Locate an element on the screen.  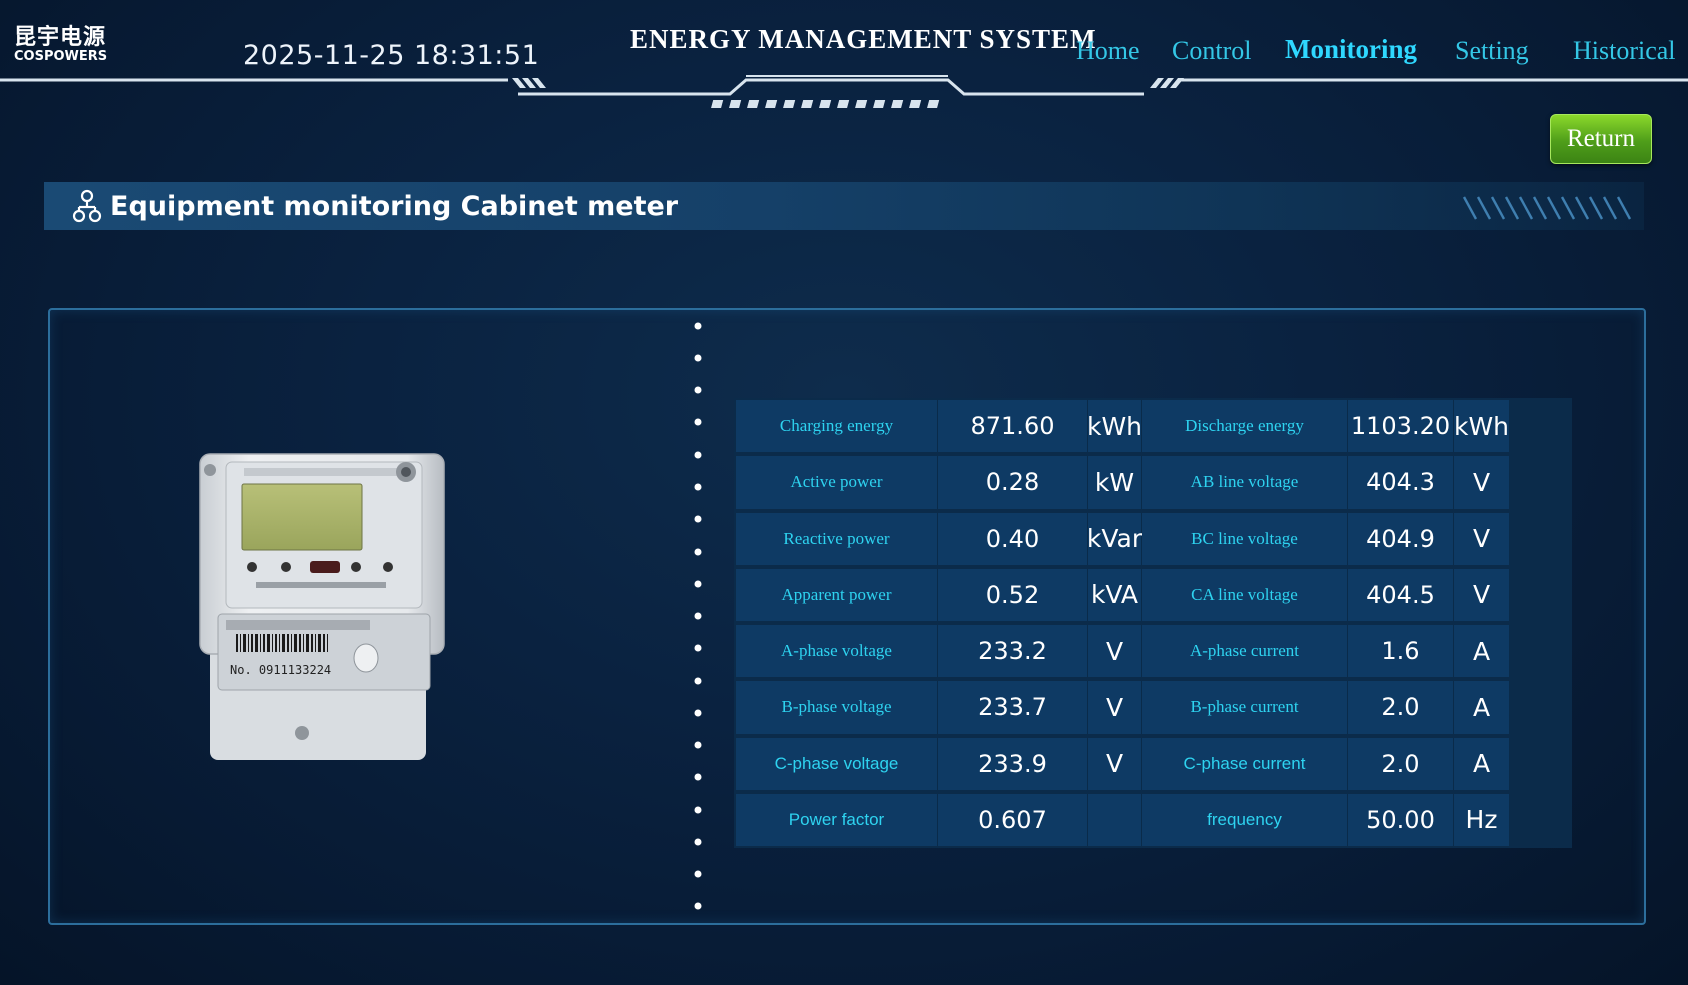
table-cell: CA line voltage is located at coordinates (1245, 594).